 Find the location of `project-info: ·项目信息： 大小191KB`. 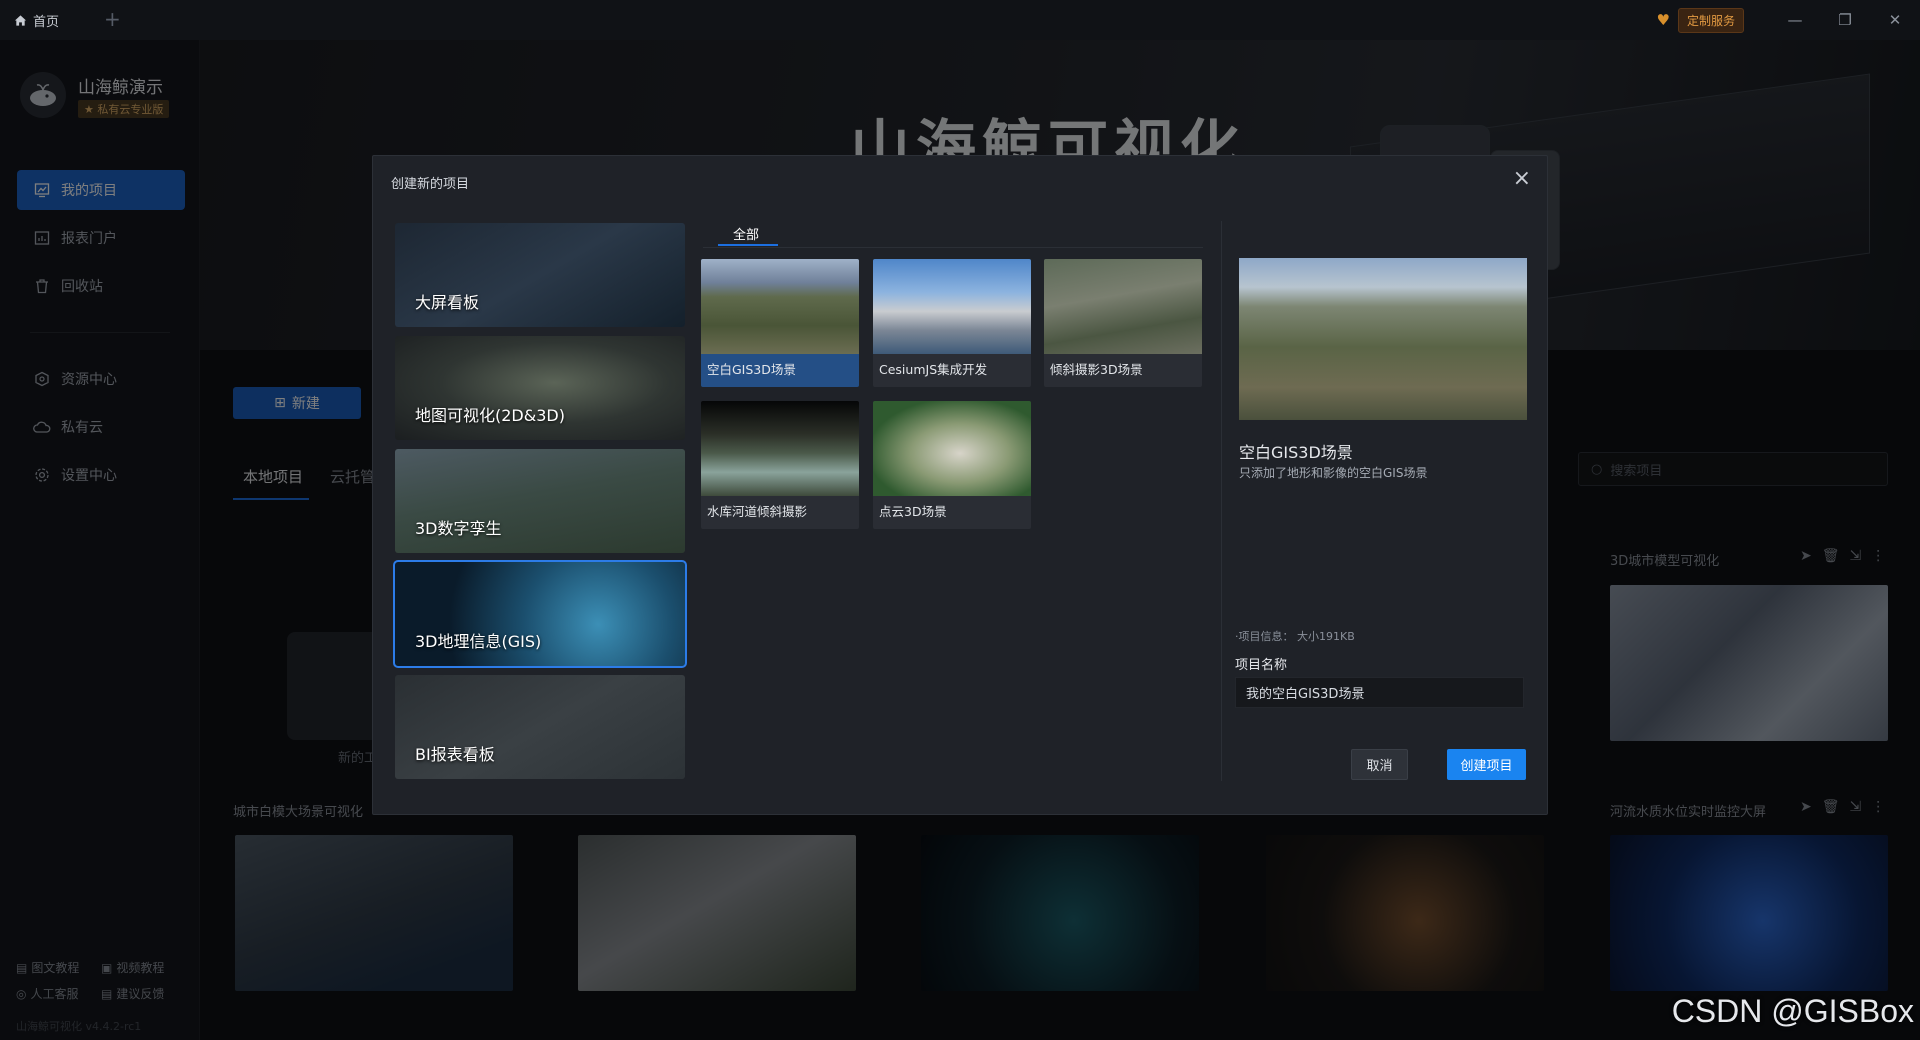

project-info: ·项目信息： 大小191KB is located at coordinates (1295, 636).